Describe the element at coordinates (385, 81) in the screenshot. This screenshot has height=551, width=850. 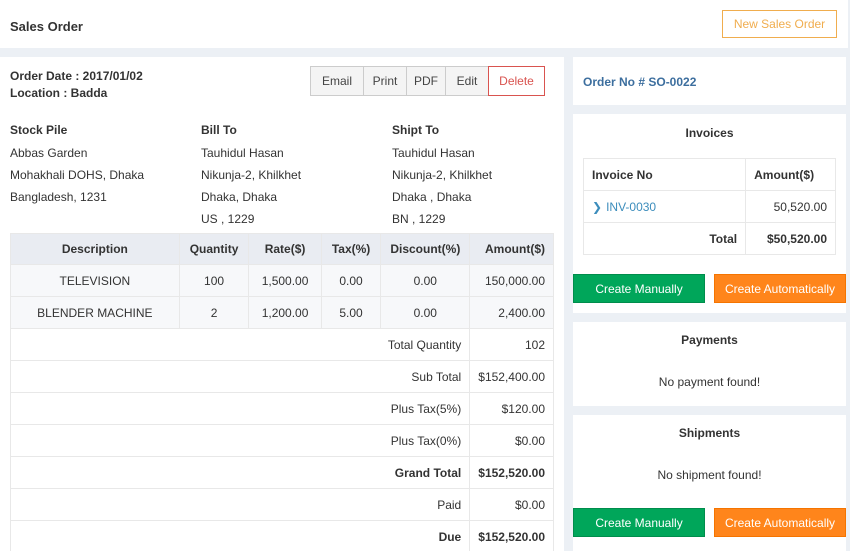
I see `print-button: Print` at that location.